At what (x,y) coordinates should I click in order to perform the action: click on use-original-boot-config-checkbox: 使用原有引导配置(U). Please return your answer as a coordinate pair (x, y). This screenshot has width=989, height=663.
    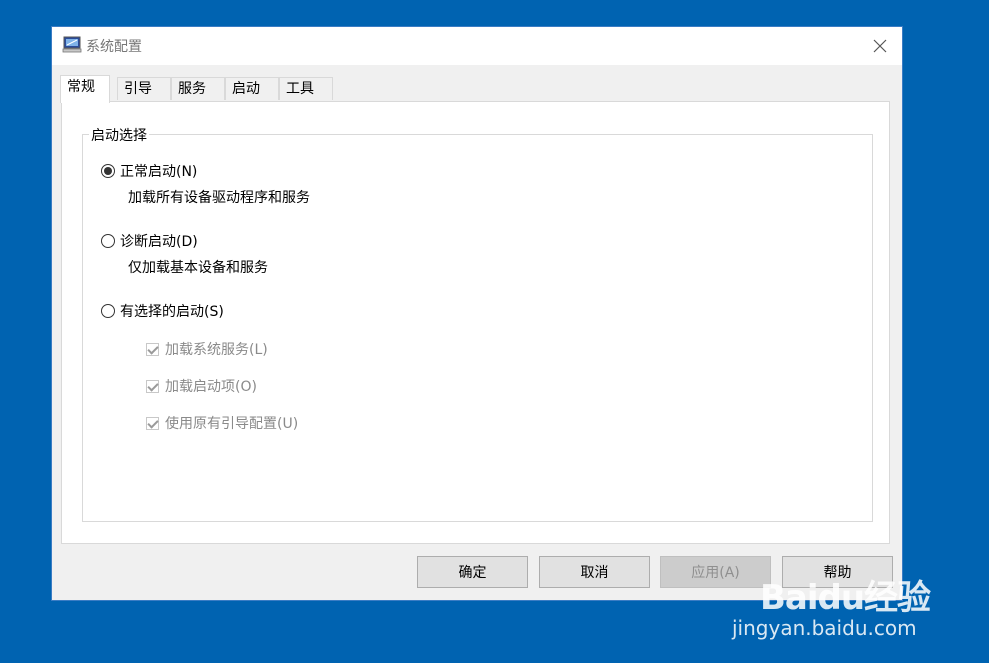
    Looking at the image, I should click on (222, 423).